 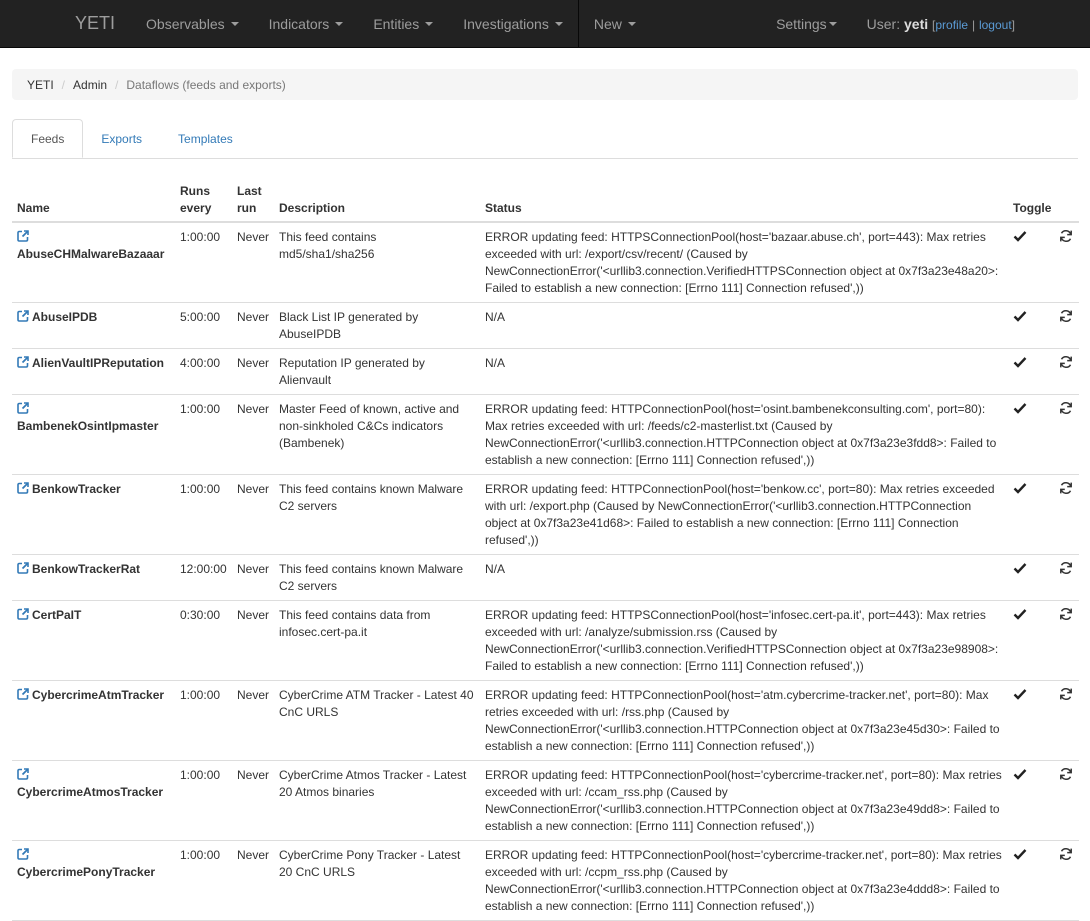 I want to click on feed-runs-every: 4:00:00, so click(x=203, y=371).